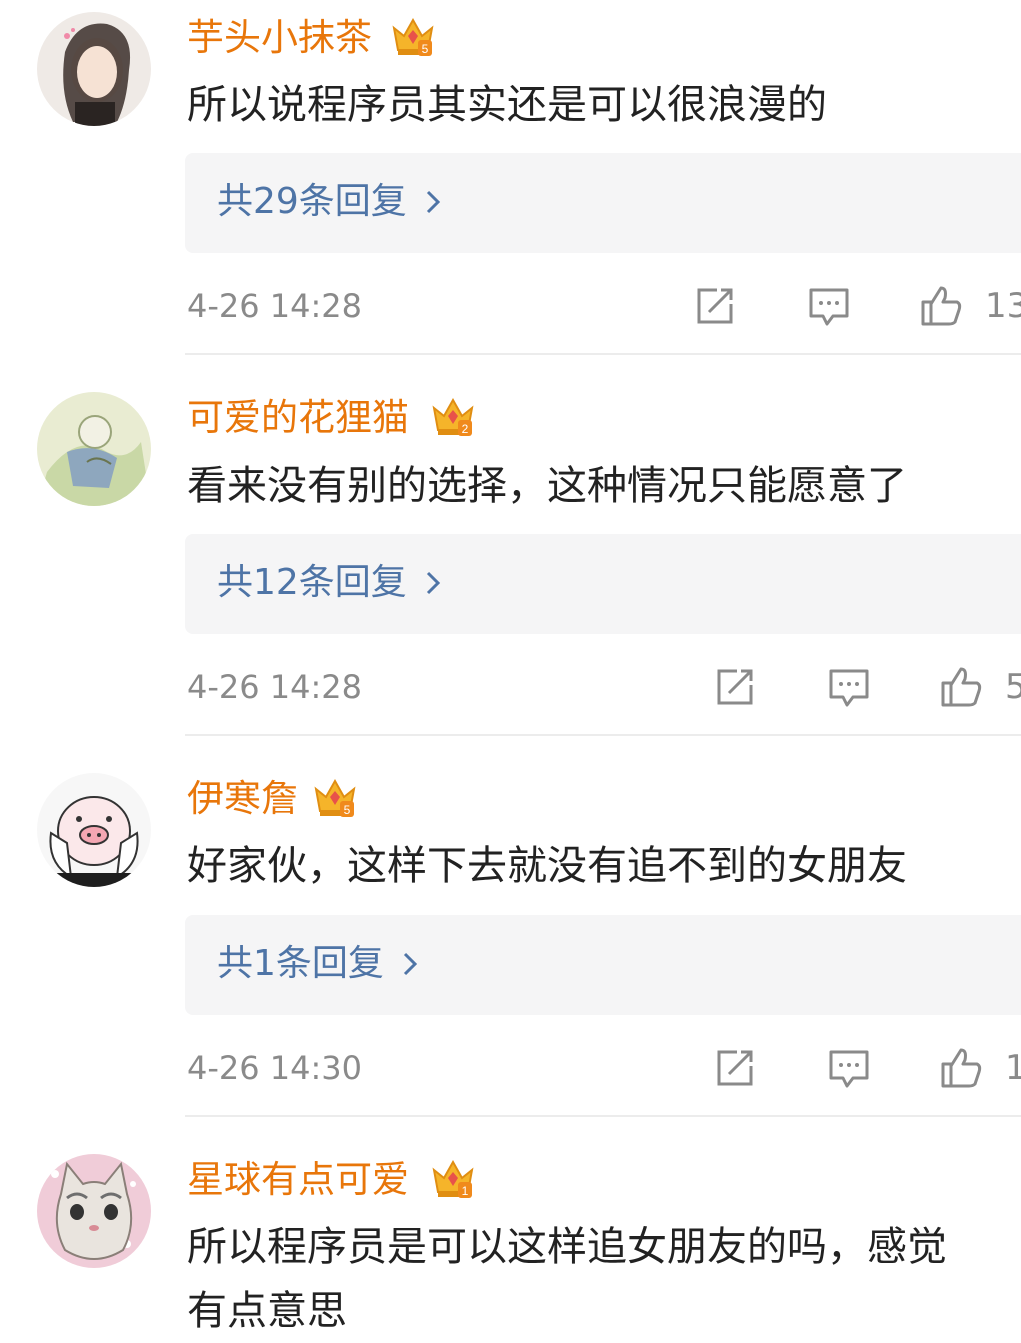  Describe the element at coordinates (603, 965) in the screenshot. I see `replies-box: 共1条回复` at that location.